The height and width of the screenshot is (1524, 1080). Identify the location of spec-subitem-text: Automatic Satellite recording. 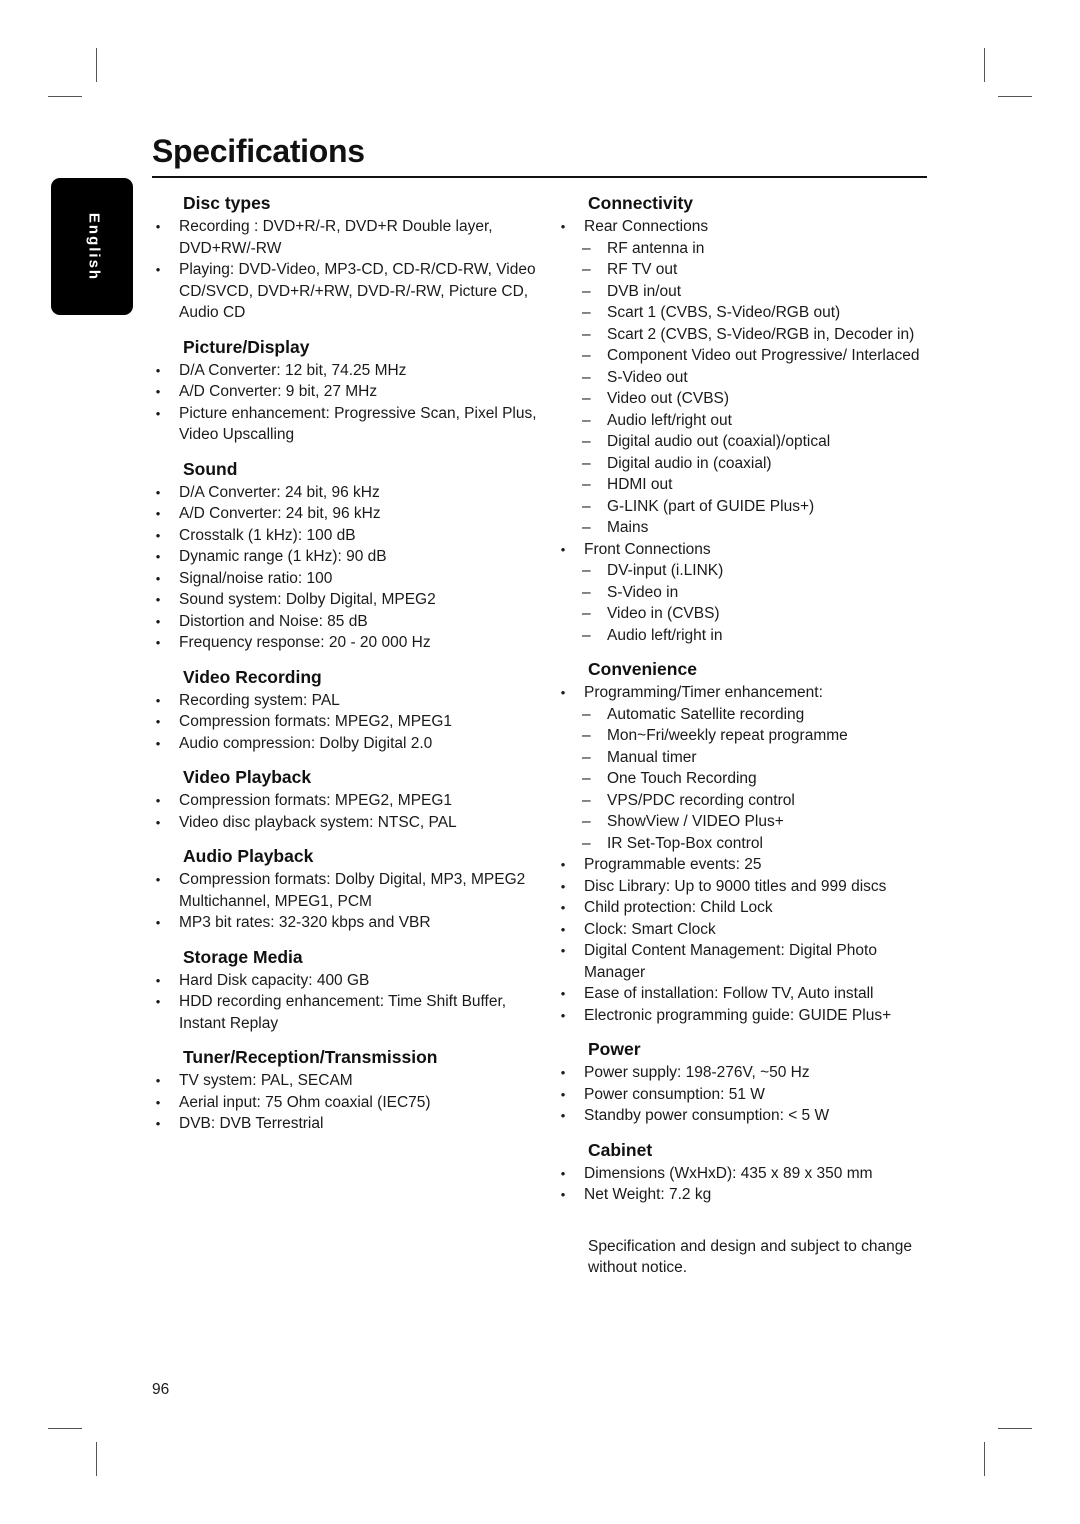
(706, 714).